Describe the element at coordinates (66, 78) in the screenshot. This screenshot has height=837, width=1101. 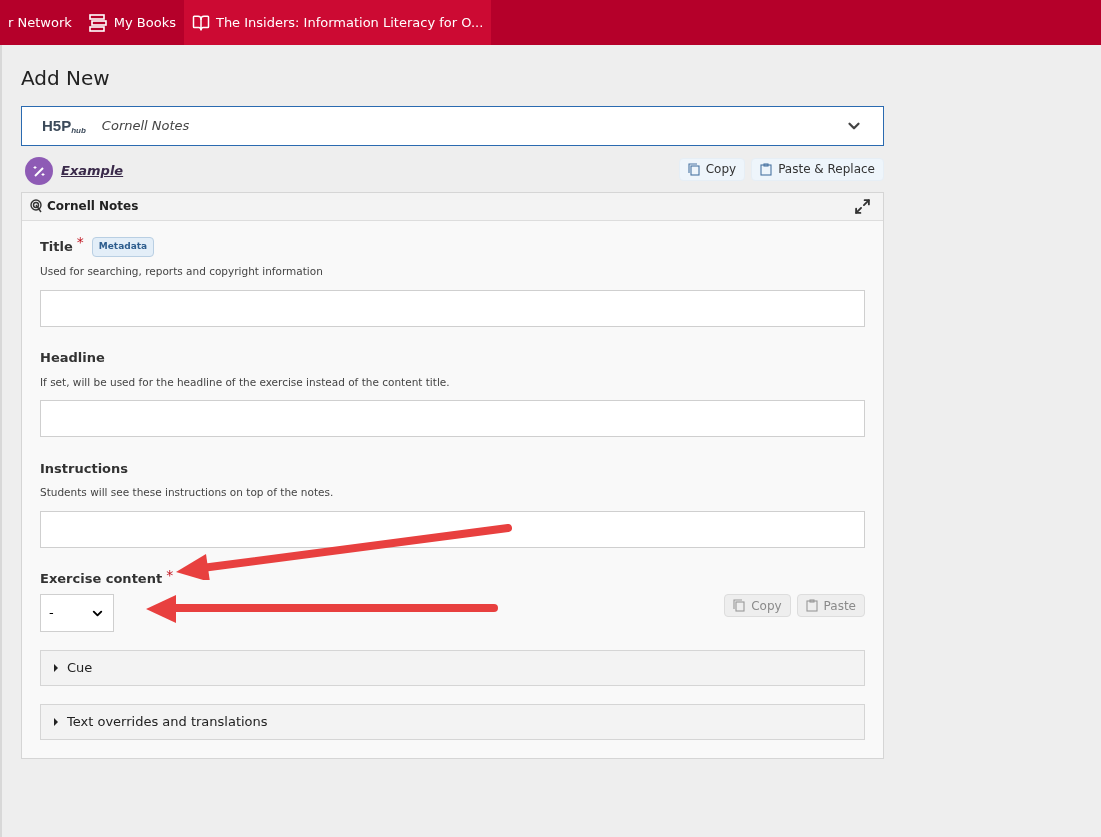
I see `page-title: Add New` at that location.